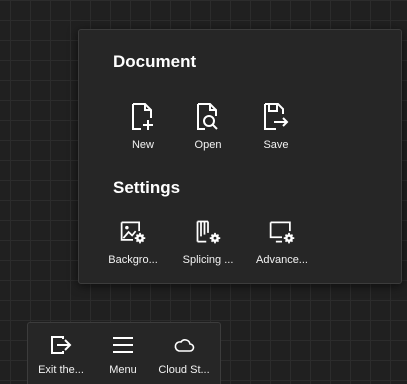 This screenshot has width=407, height=384. I want to click on save-button: Save, so click(276, 126).